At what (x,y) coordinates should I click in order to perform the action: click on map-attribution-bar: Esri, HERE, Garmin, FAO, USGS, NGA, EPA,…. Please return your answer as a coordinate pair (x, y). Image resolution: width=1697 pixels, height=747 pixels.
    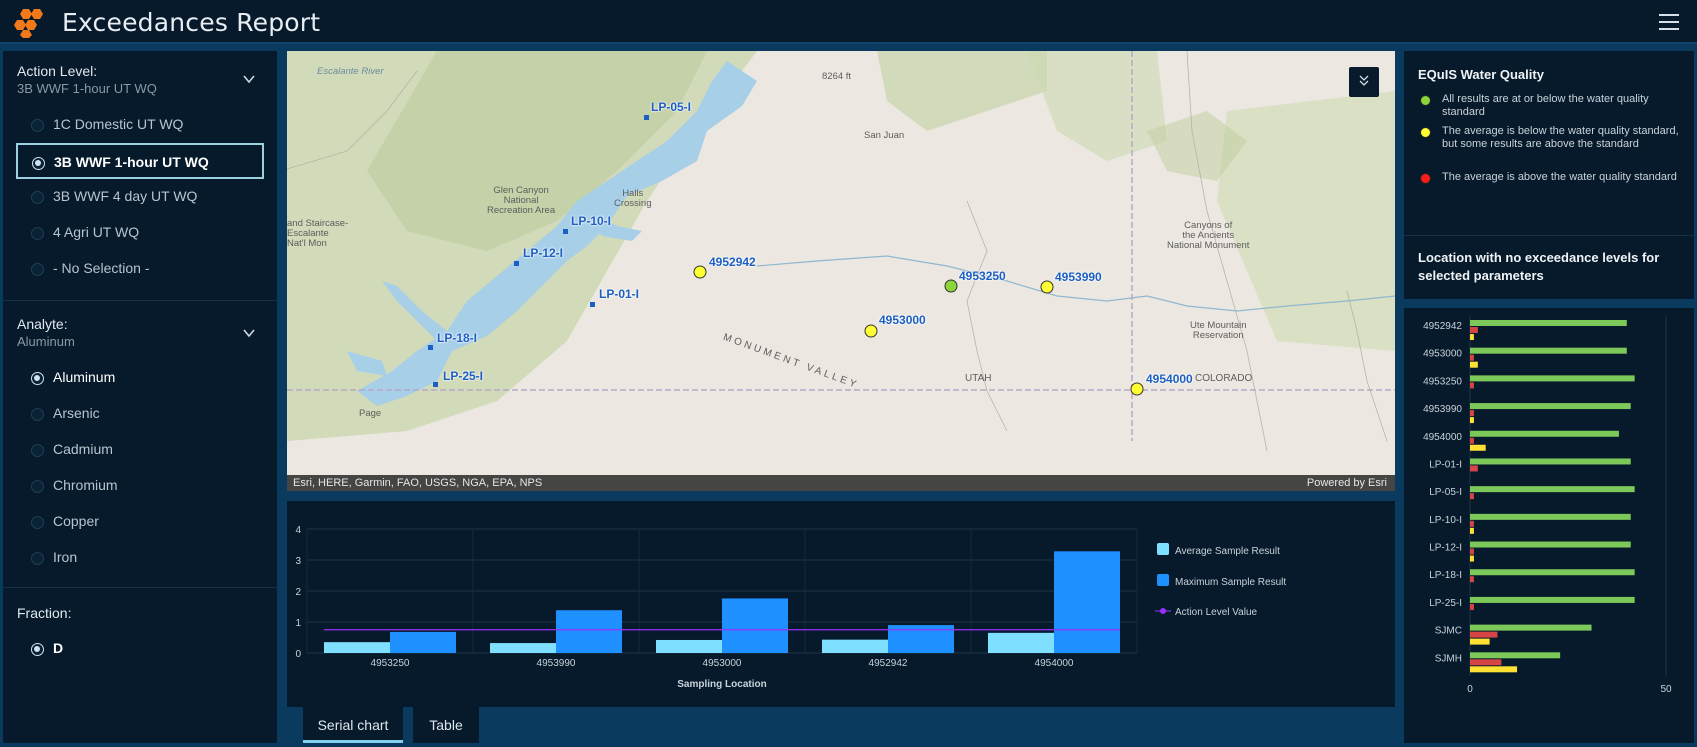
    Looking at the image, I should click on (841, 483).